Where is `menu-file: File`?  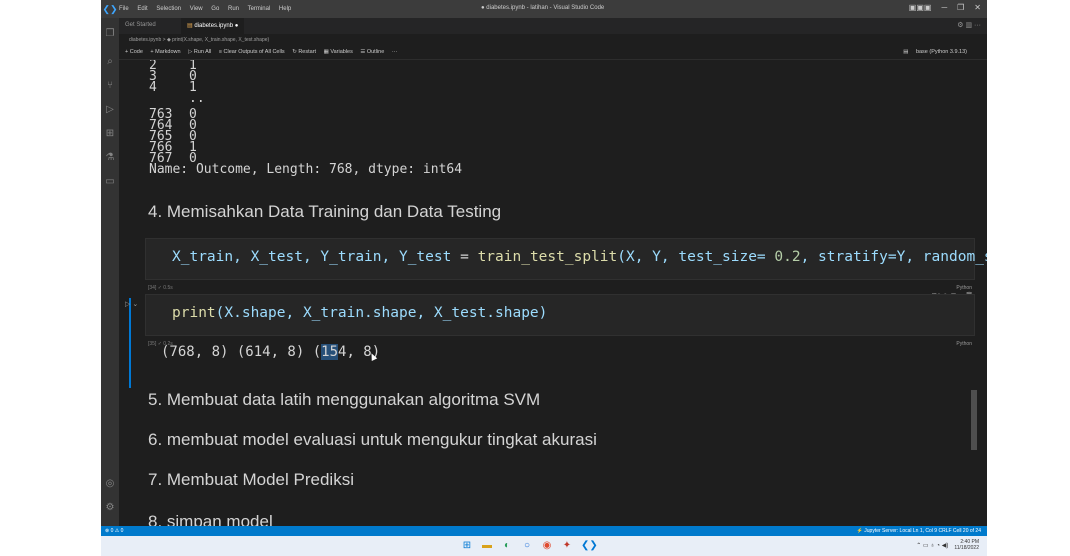
menu-file: File is located at coordinates (124, 9).